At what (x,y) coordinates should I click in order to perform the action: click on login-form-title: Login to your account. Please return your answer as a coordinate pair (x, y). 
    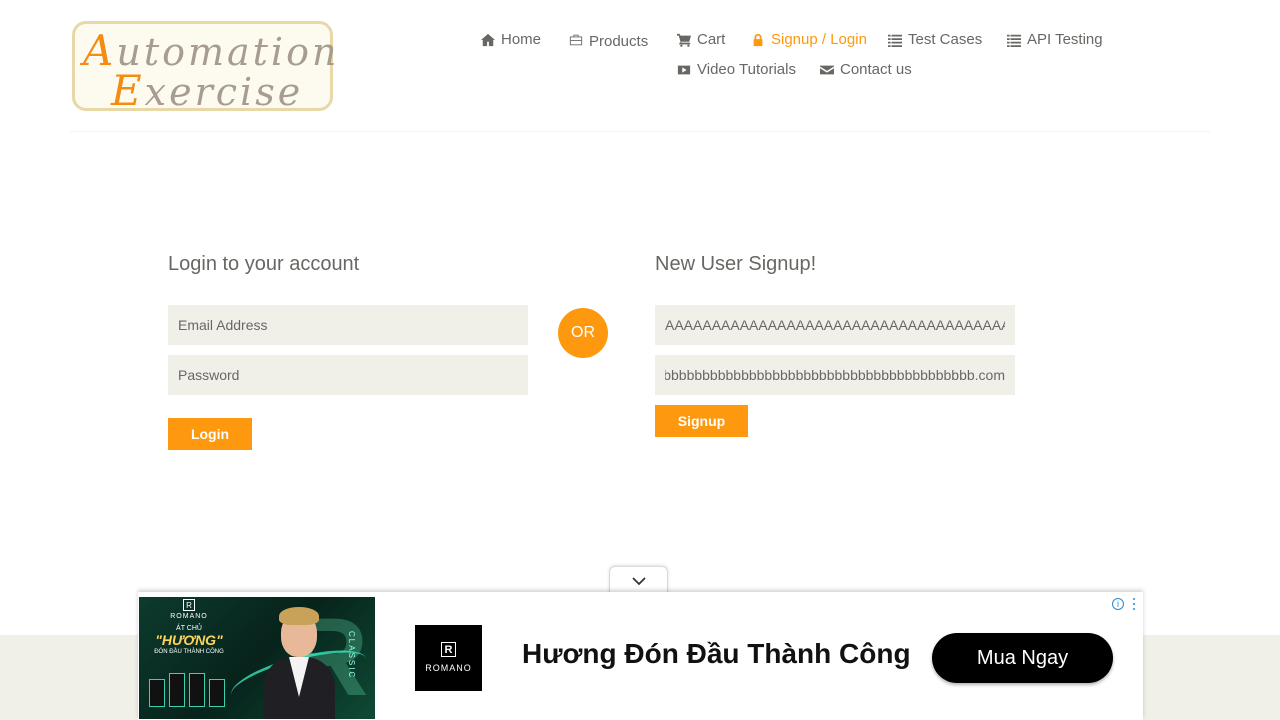
    Looking at the image, I should click on (264, 264).